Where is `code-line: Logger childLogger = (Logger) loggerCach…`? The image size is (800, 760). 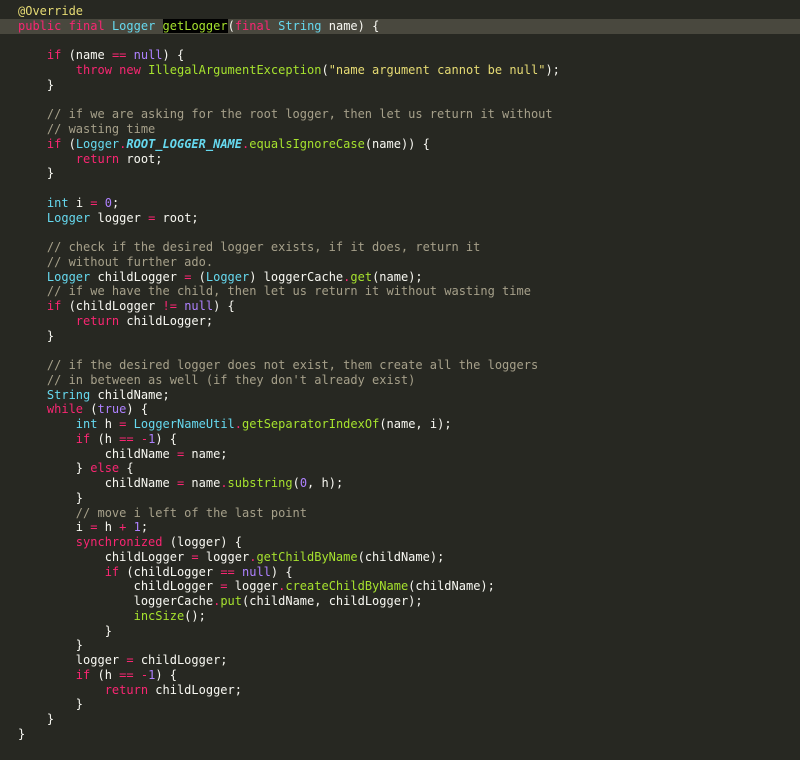
code-line: Logger childLogger = (Logger) loggerCach… is located at coordinates (400, 277).